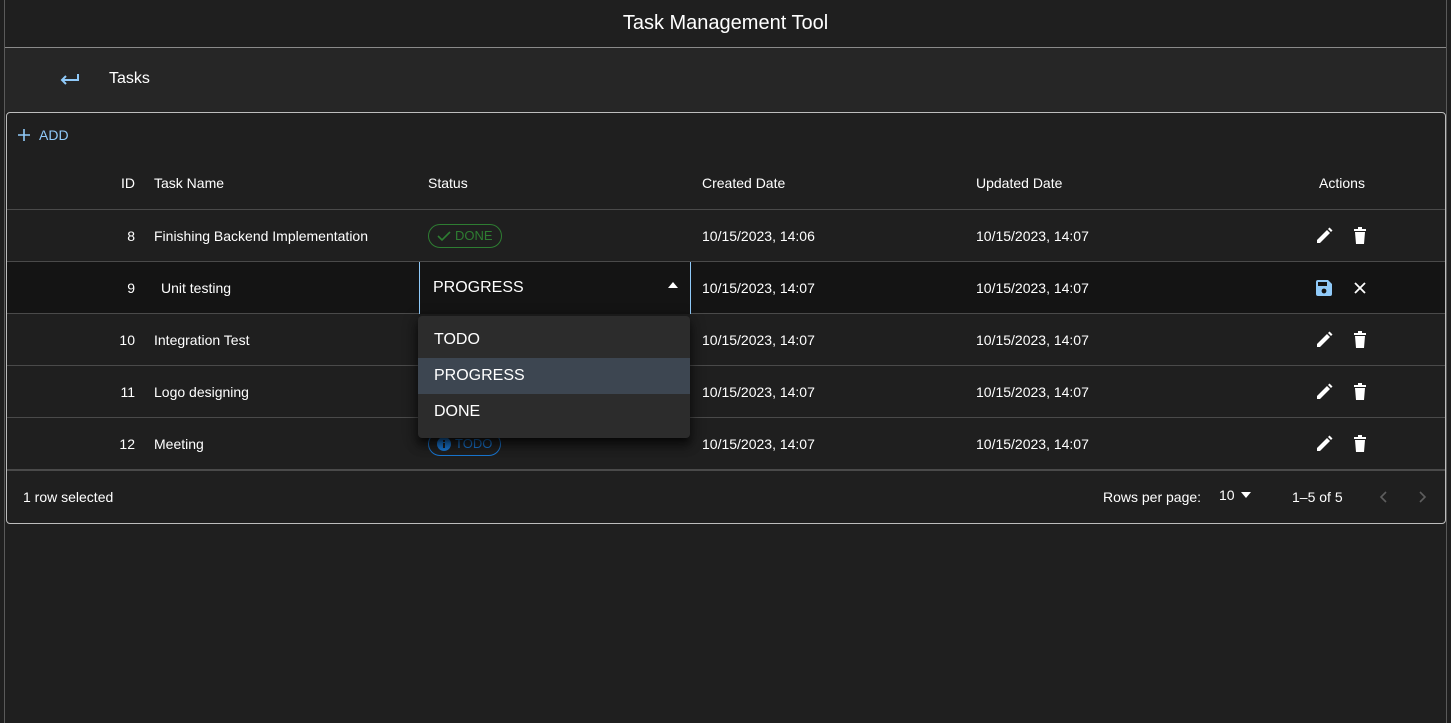 This screenshot has height=723, width=1451. Describe the element at coordinates (554, 340) in the screenshot. I see `menu-item-todo: TODO` at that location.